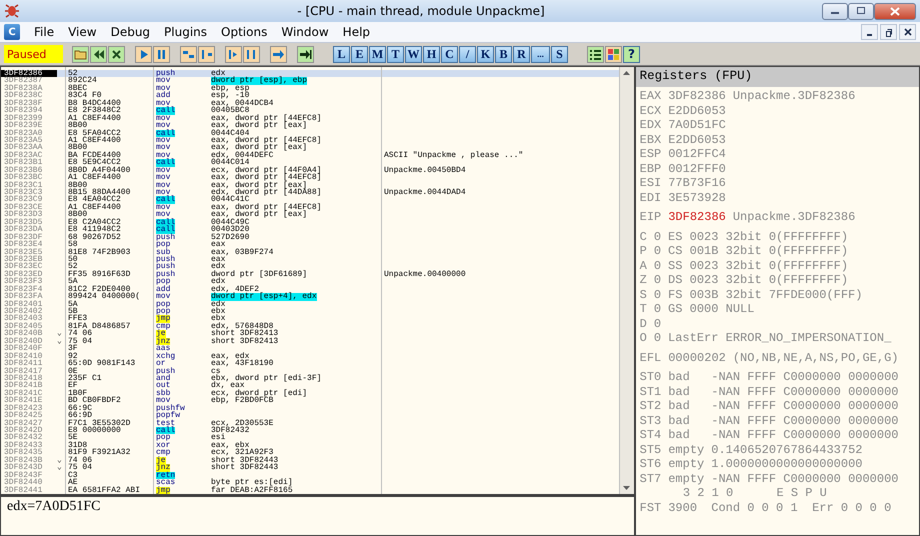  What do you see at coordinates (356, 32) in the screenshot?
I see `menu-item: Help` at bounding box center [356, 32].